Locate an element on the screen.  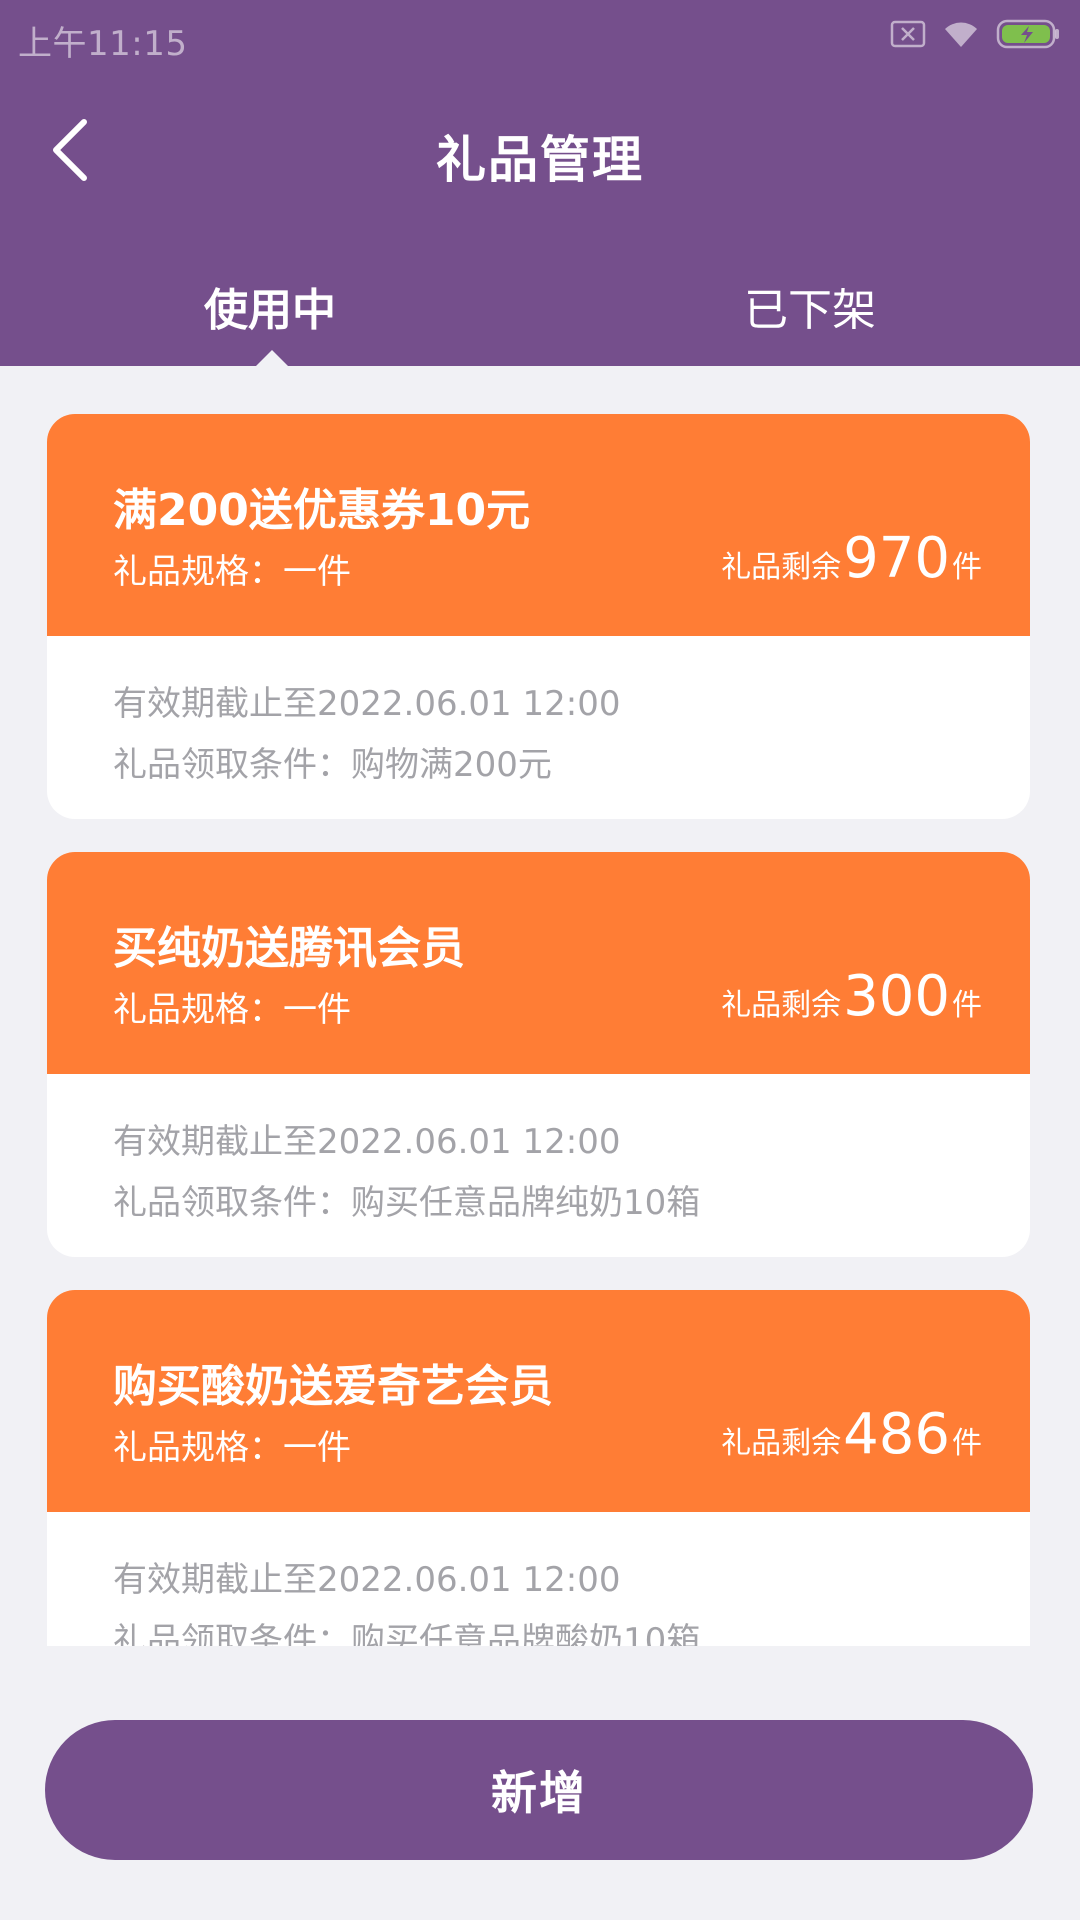
gift-condition: 礼品领取条件：购物满200元 is located at coordinates (332, 765).